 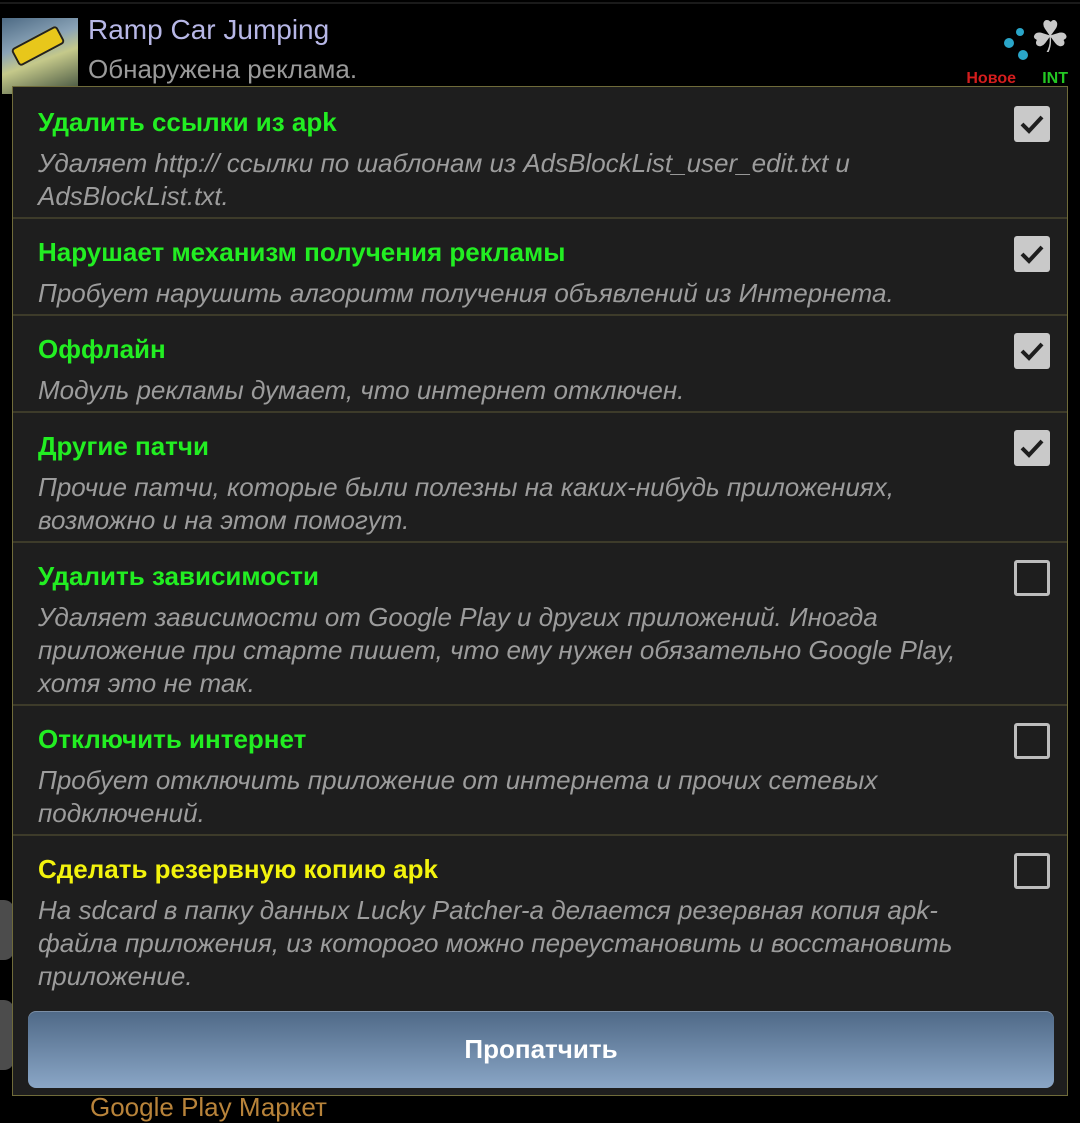 I want to click on option-title: Оффлайн, so click(x=102, y=349).